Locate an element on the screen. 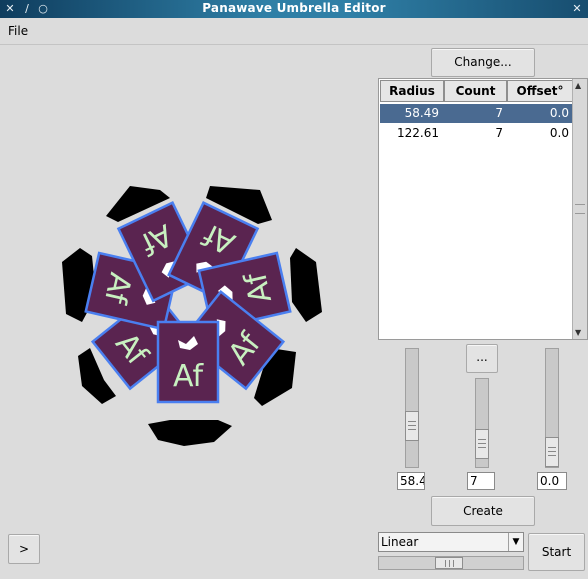 The image size is (588, 579). title-bar: ✕ ∕ ○ Panawave Umbrella Editor ✕ is located at coordinates (294, 9).